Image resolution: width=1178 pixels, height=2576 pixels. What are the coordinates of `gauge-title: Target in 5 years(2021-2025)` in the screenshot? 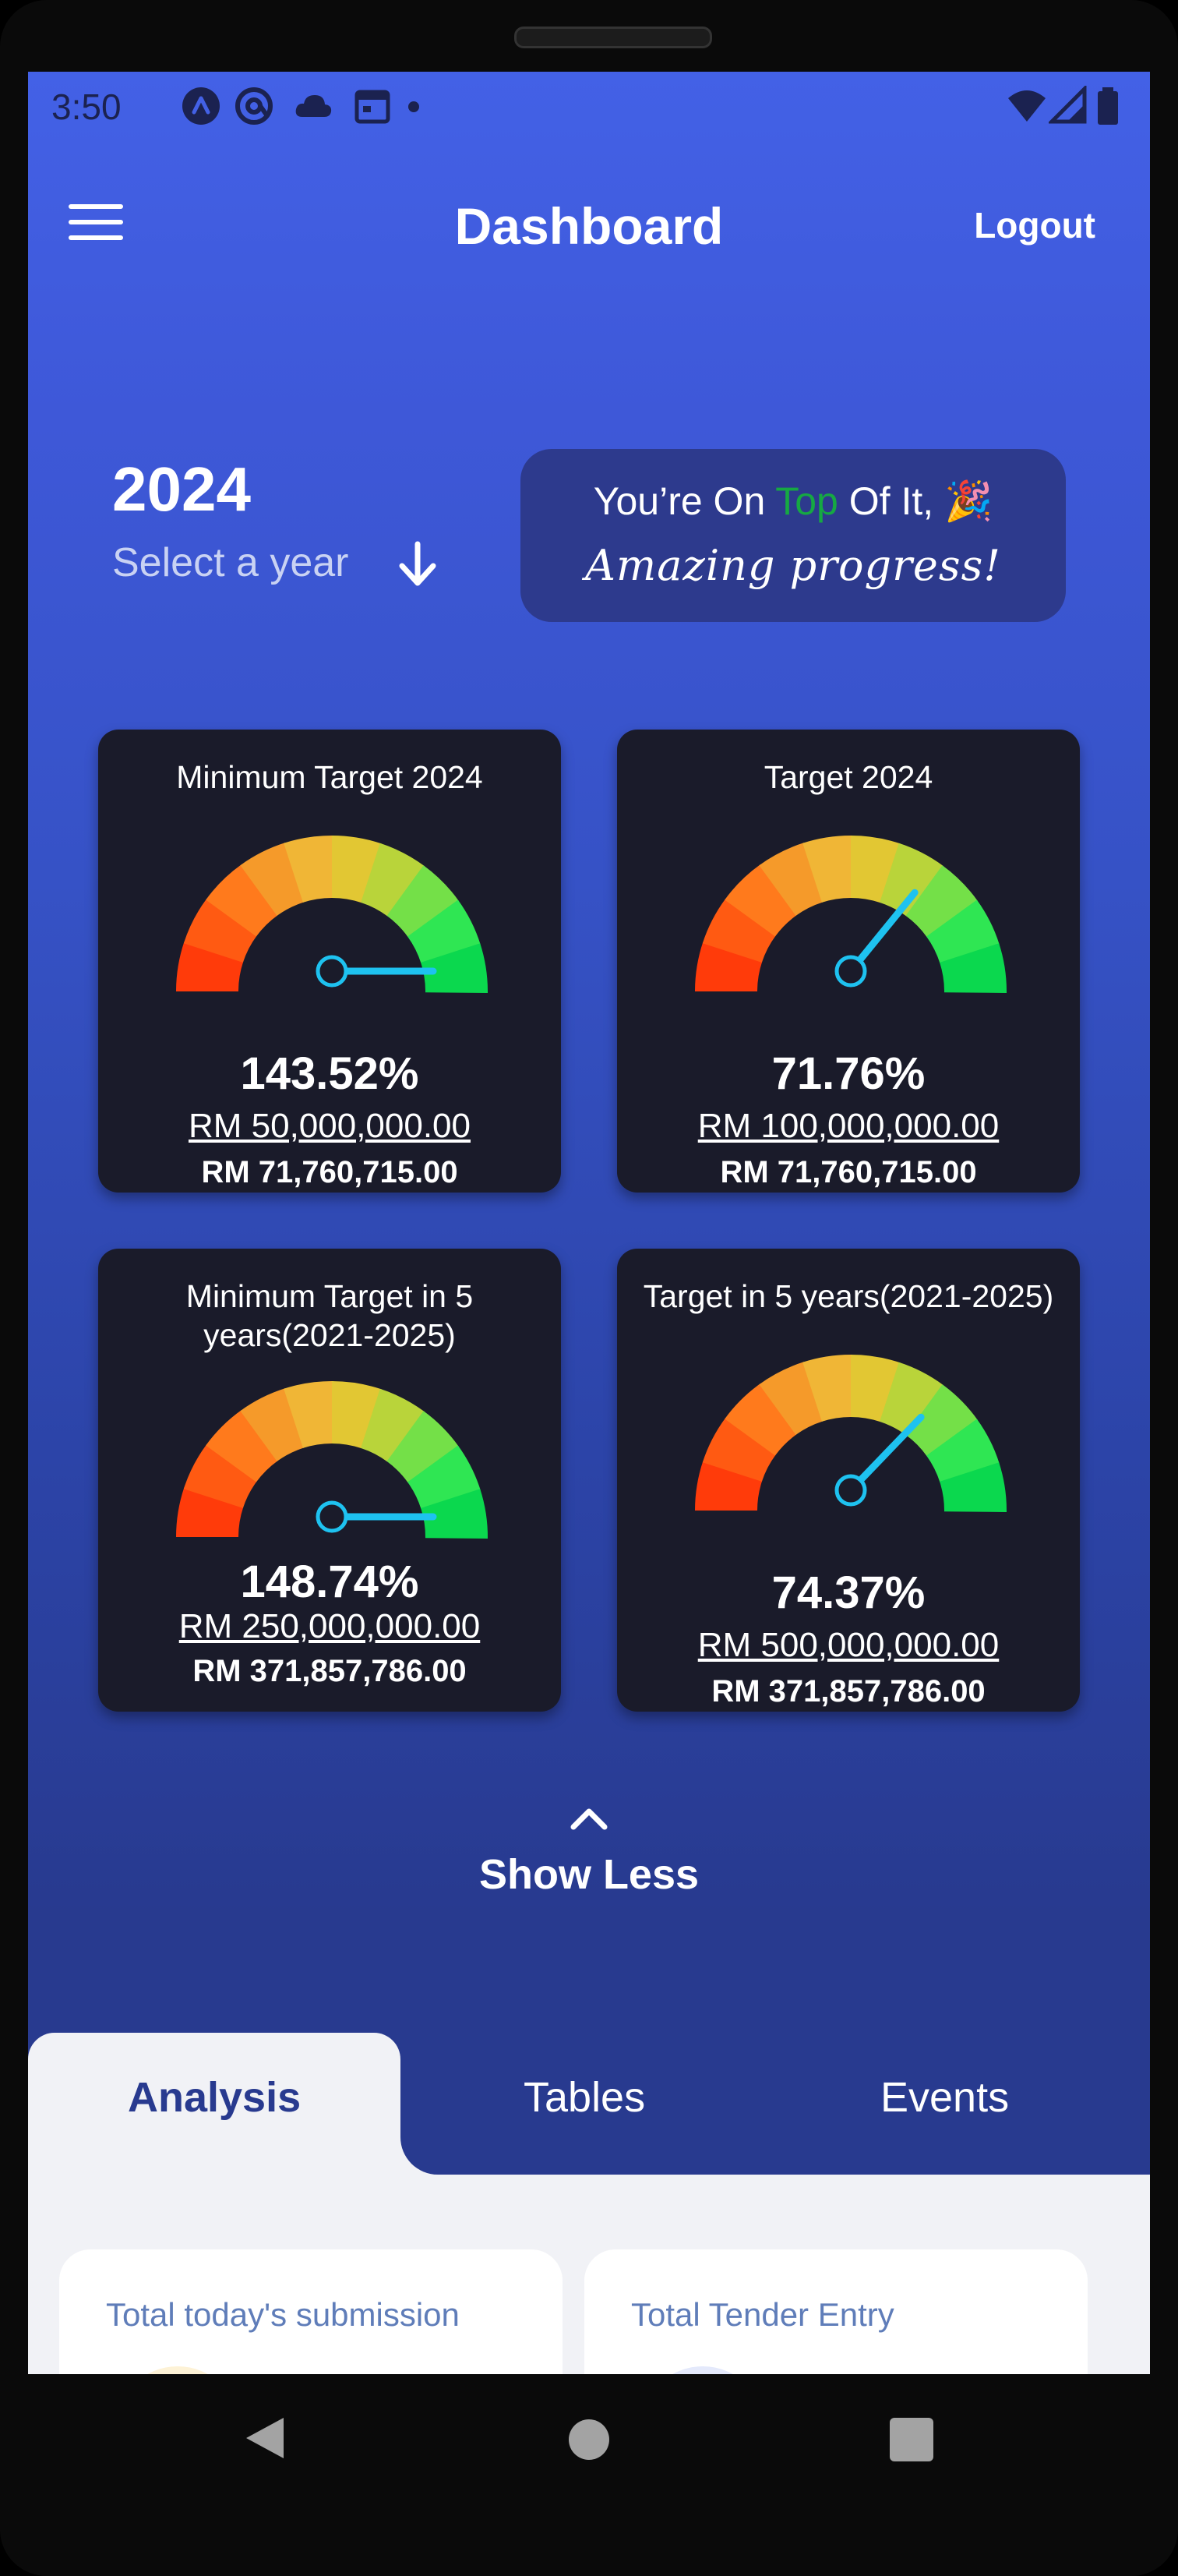 It's located at (848, 1296).